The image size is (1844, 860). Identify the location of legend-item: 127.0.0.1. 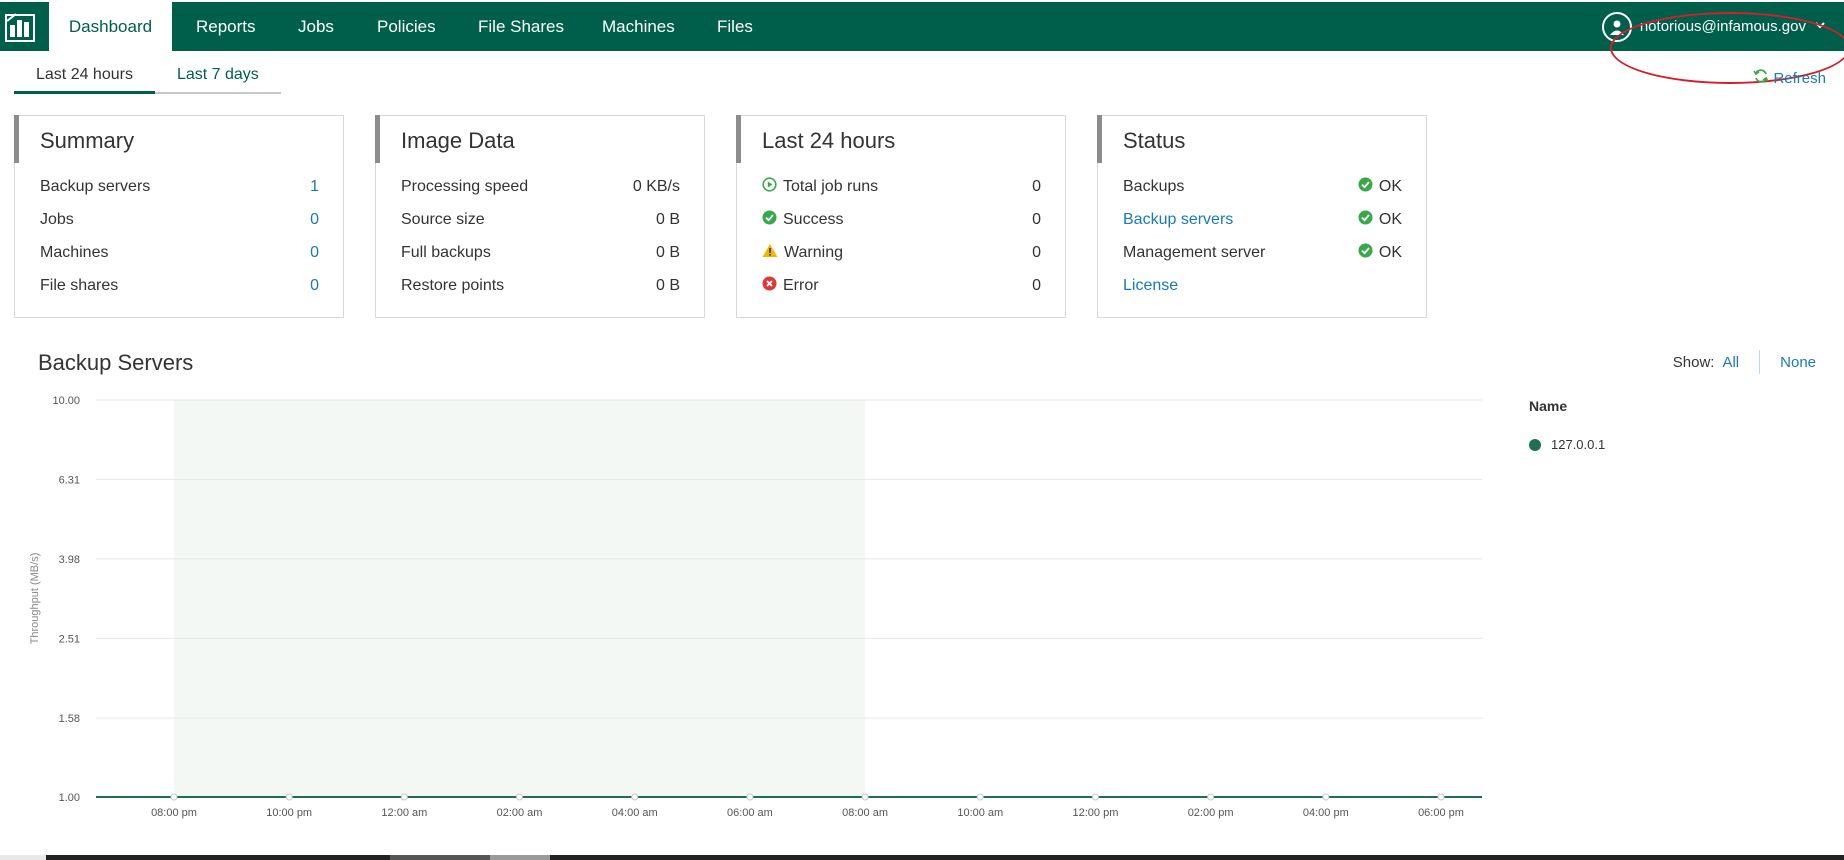
(1567, 444).